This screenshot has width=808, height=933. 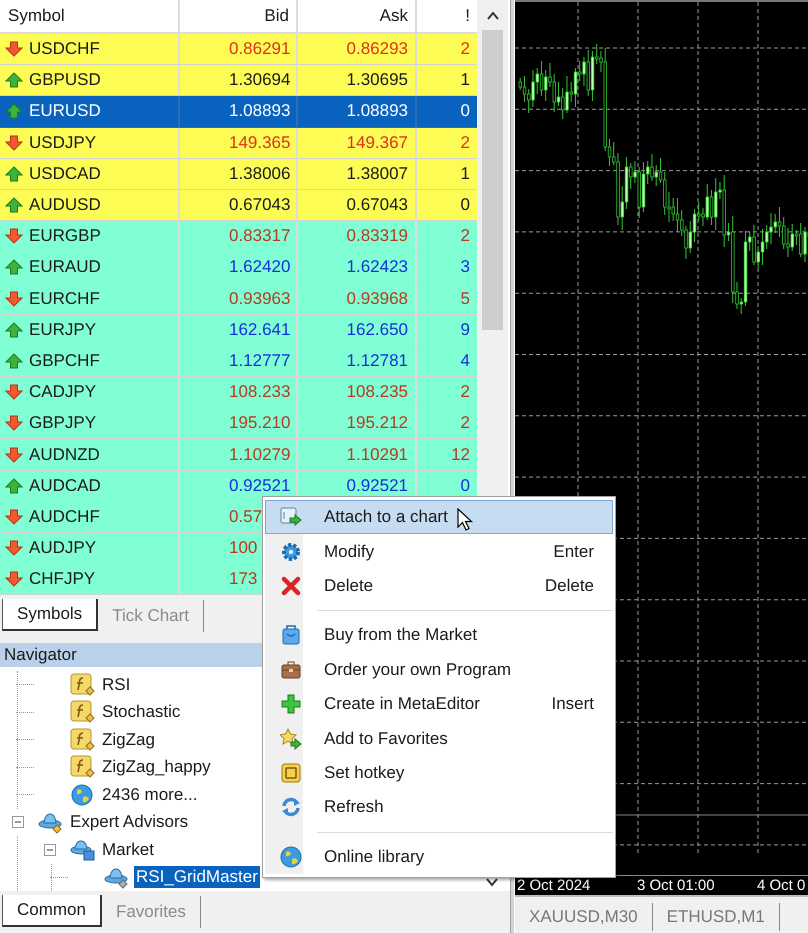 What do you see at coordinates (291, 635) in the screenshot?
I see `bag-icon` at bounding box center [291, 635].